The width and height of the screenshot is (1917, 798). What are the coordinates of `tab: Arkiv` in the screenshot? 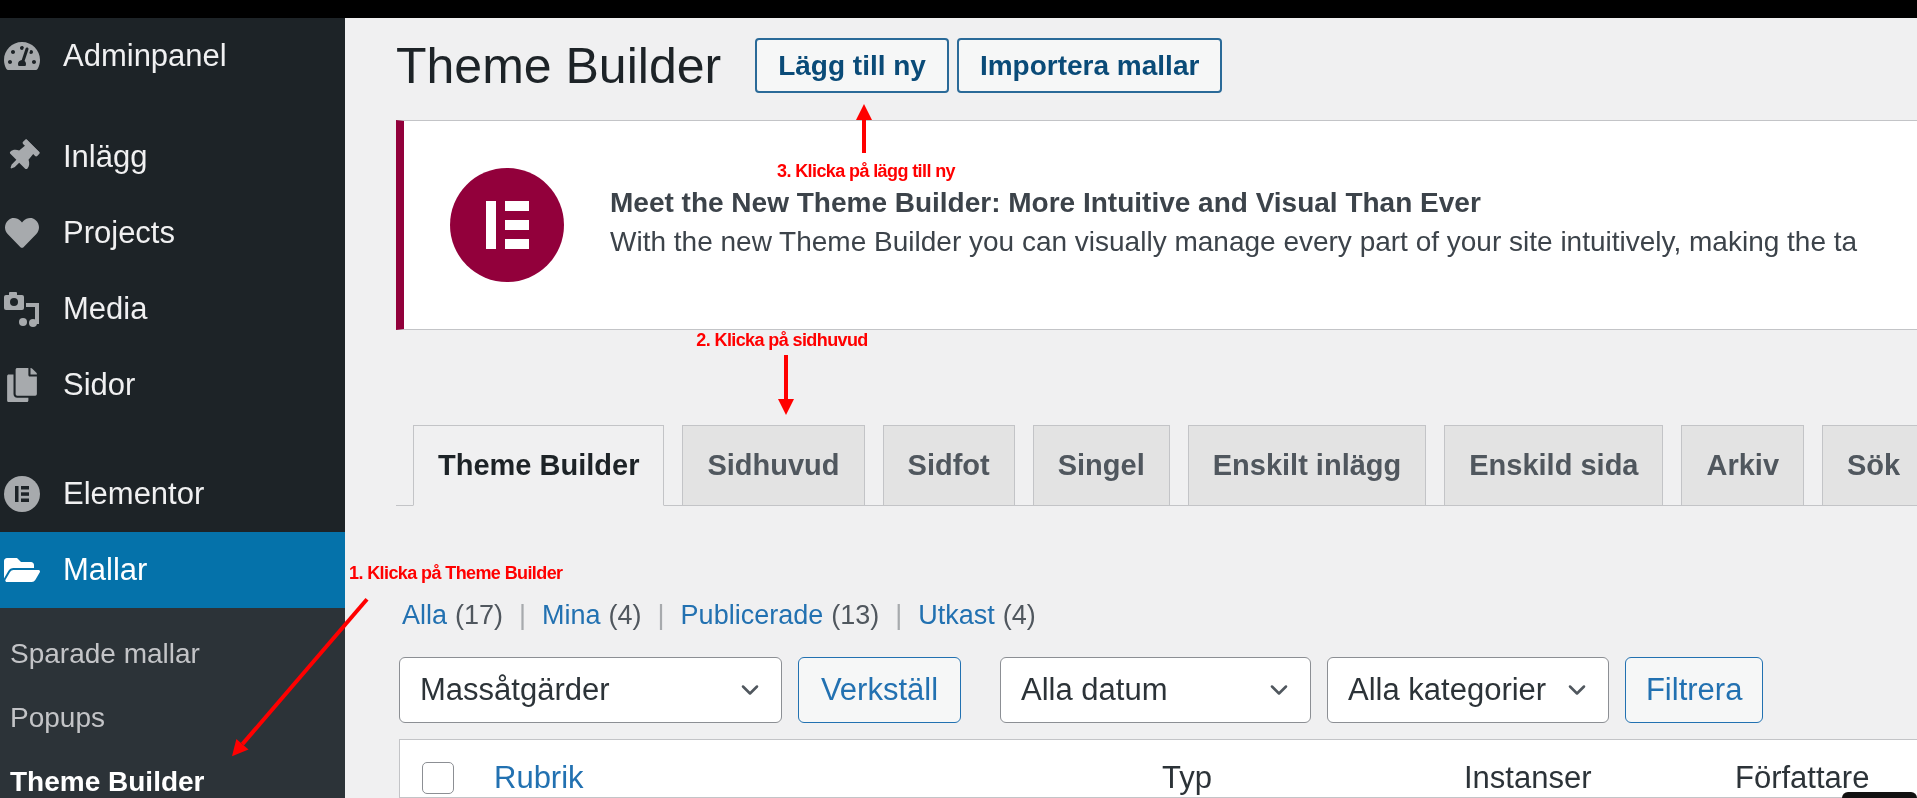 It's located at (1743, 465).